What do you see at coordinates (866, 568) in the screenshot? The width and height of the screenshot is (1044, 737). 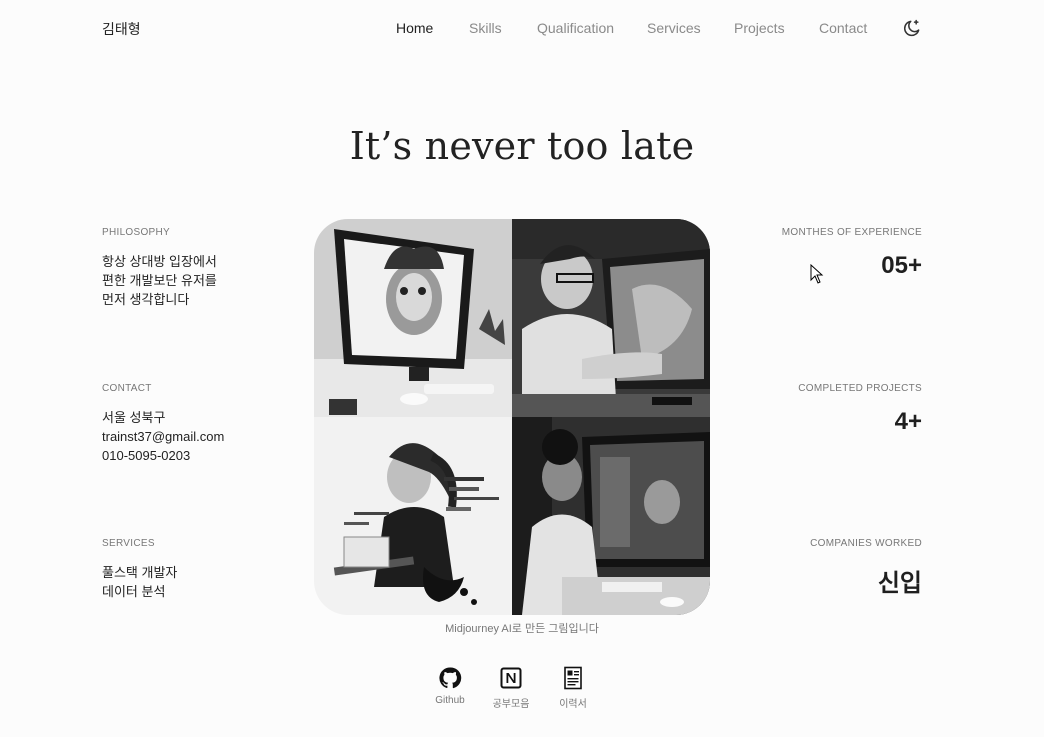 I see `companies-stat: COMPANIES WORKED 신입` at bounding box center [866, 568].